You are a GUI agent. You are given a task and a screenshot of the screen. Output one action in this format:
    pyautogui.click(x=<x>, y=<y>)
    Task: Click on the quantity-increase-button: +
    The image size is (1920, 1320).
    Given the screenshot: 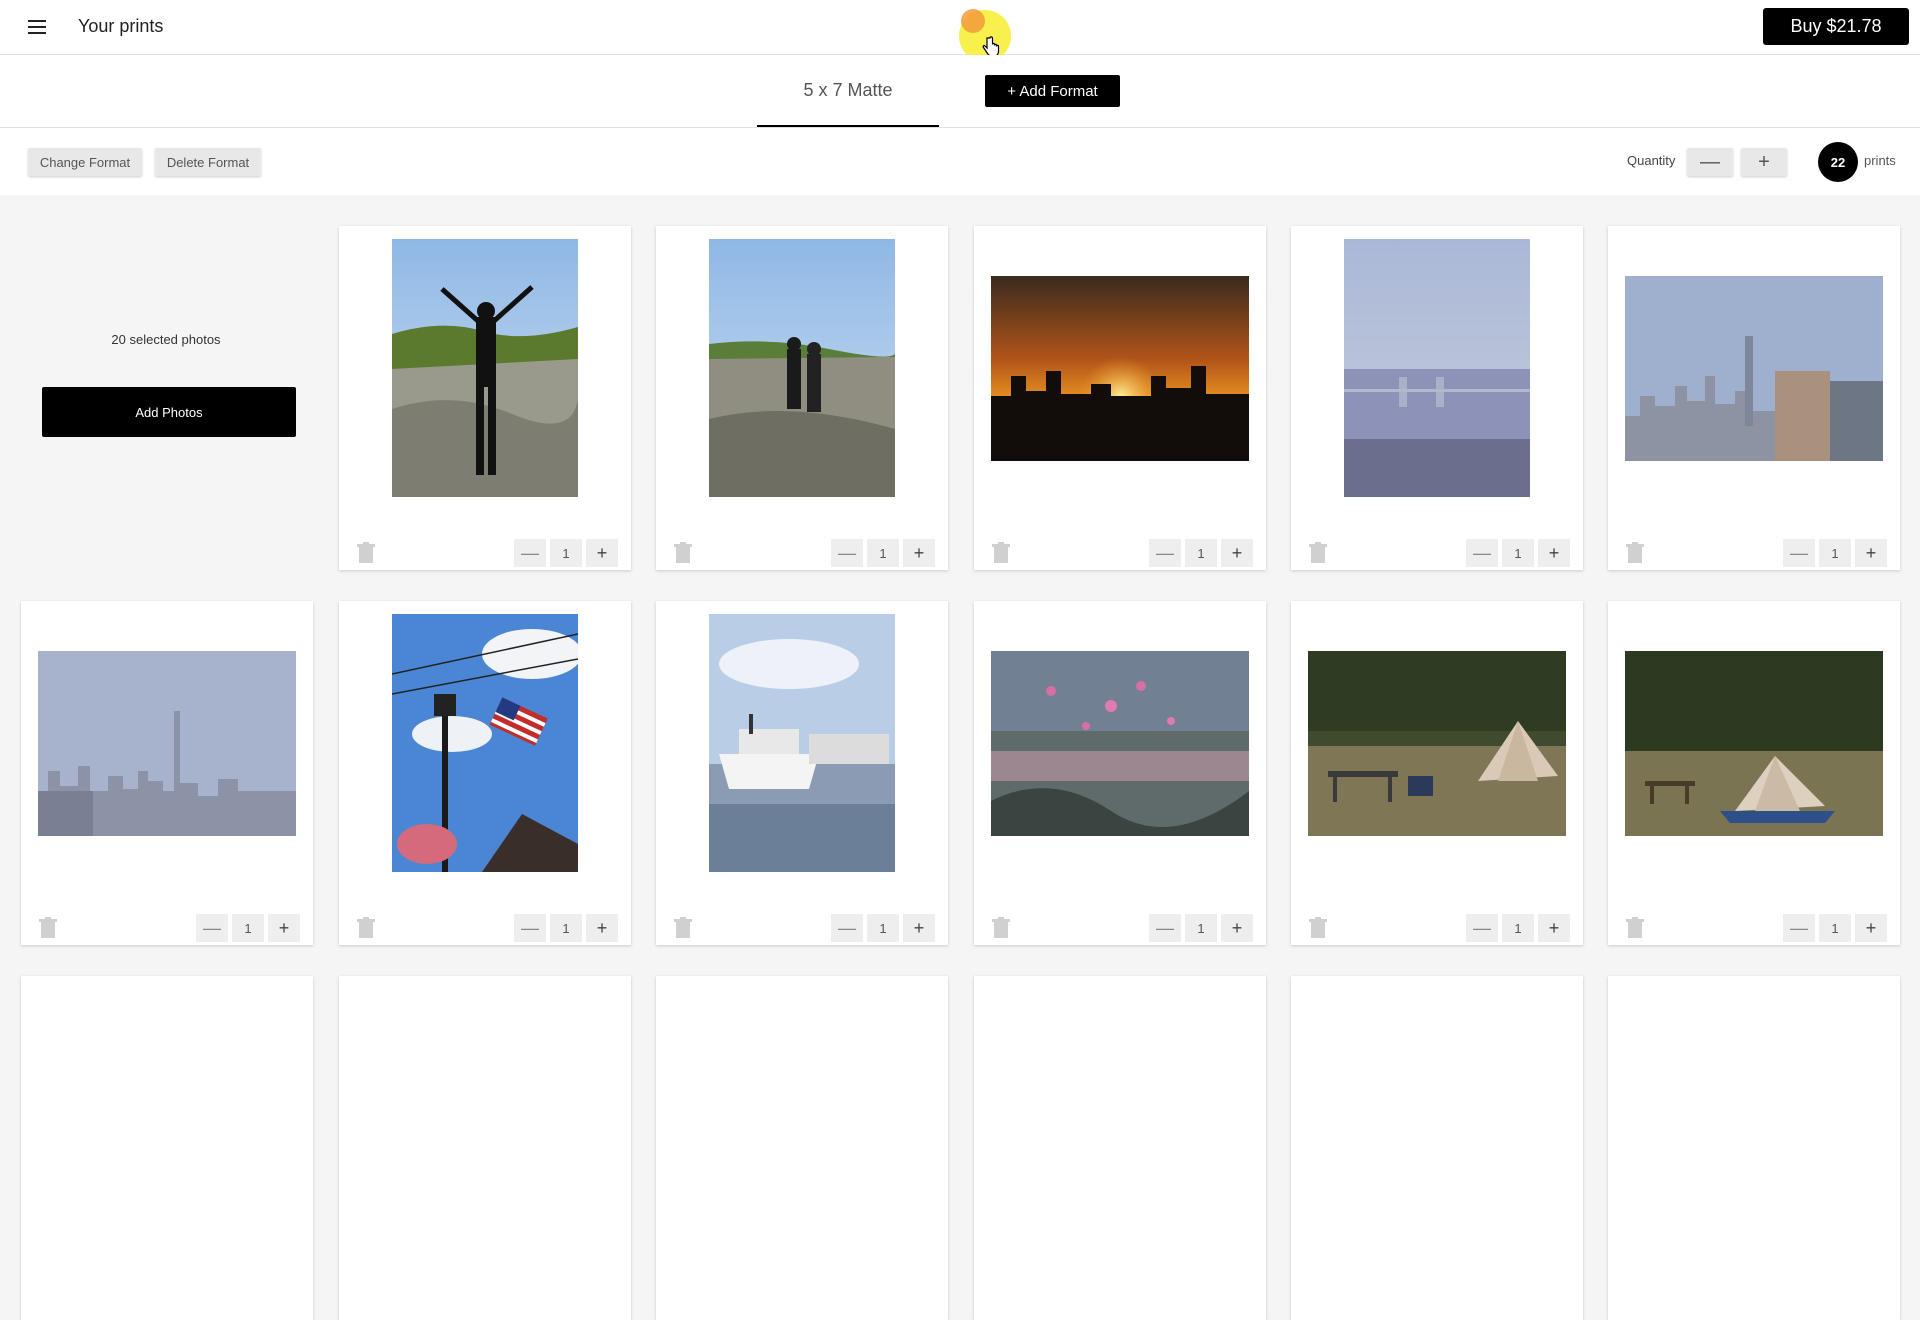 What is the action you would take?
    pyautogui.click(x=1764, y=162)
    